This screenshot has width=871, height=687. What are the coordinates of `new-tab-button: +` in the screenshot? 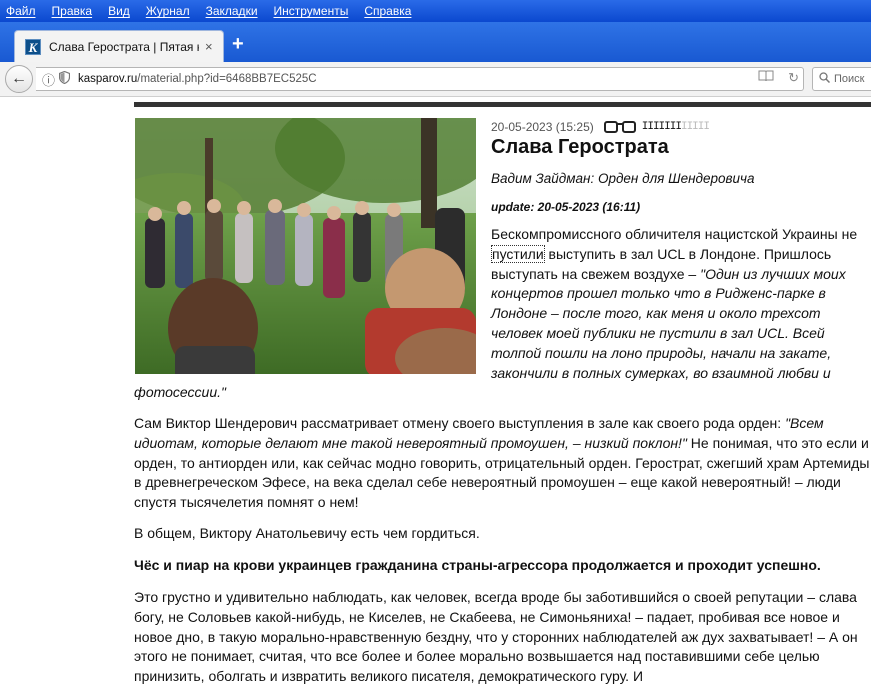 It's located at (238, 44).